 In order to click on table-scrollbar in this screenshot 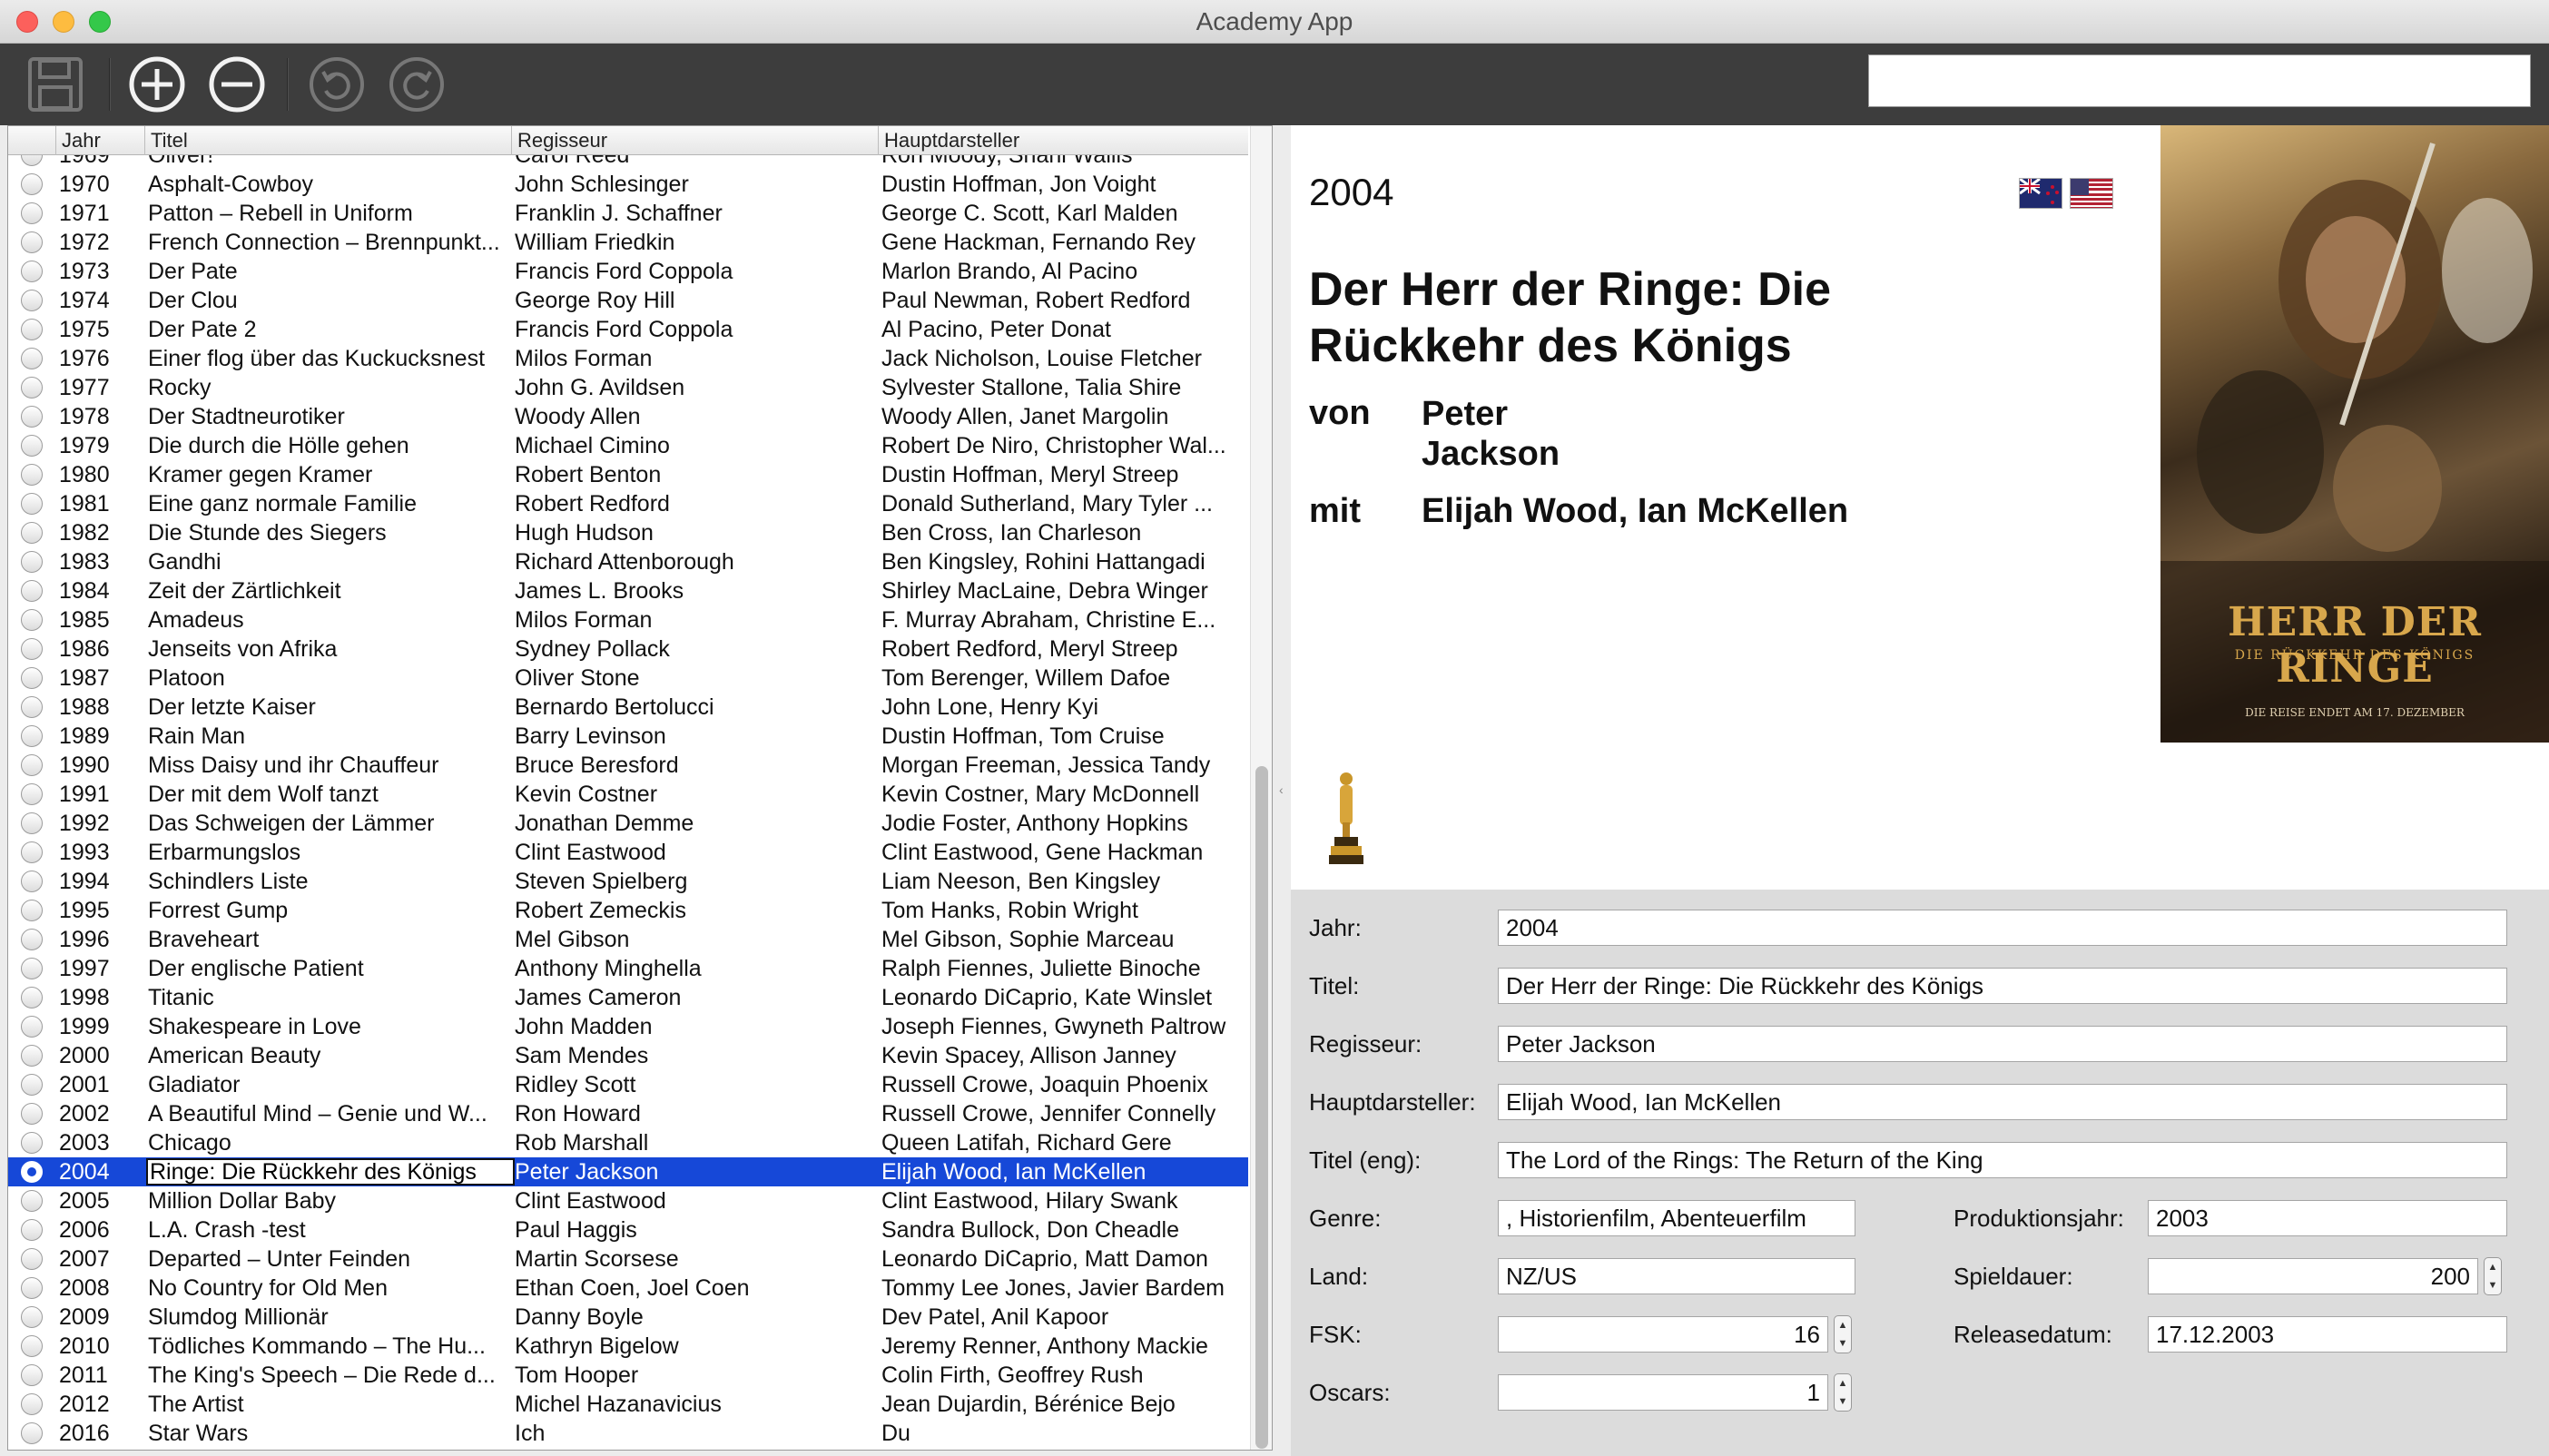, I will do `click(1261, 788)`.